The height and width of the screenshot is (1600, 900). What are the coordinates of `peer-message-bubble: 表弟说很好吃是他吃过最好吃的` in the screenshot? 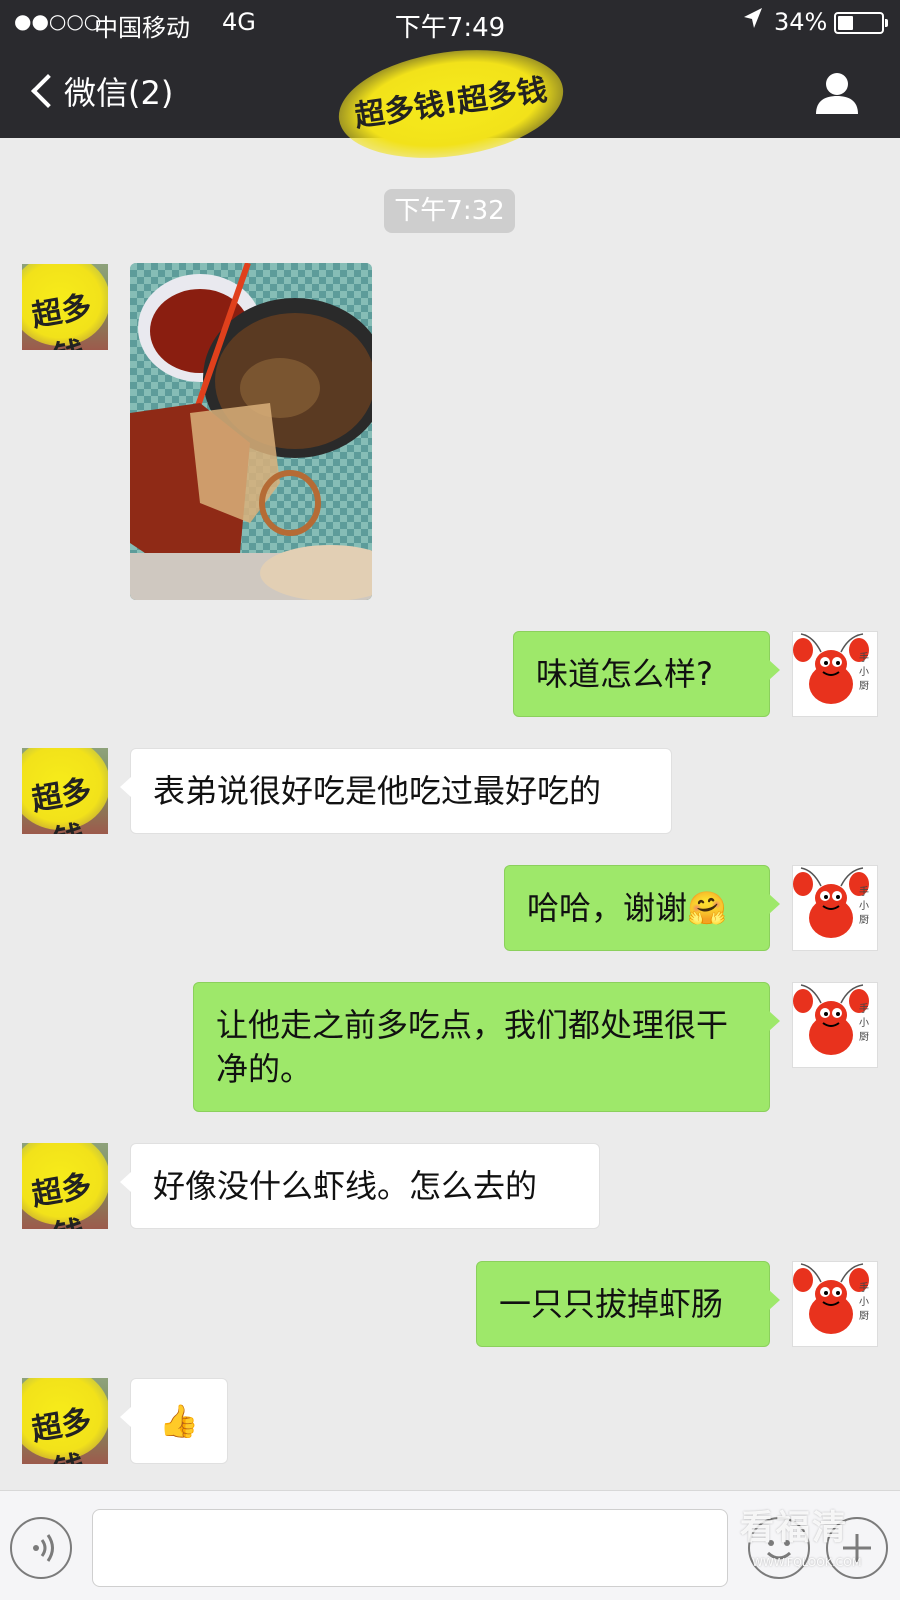 It's located at (396, 791).